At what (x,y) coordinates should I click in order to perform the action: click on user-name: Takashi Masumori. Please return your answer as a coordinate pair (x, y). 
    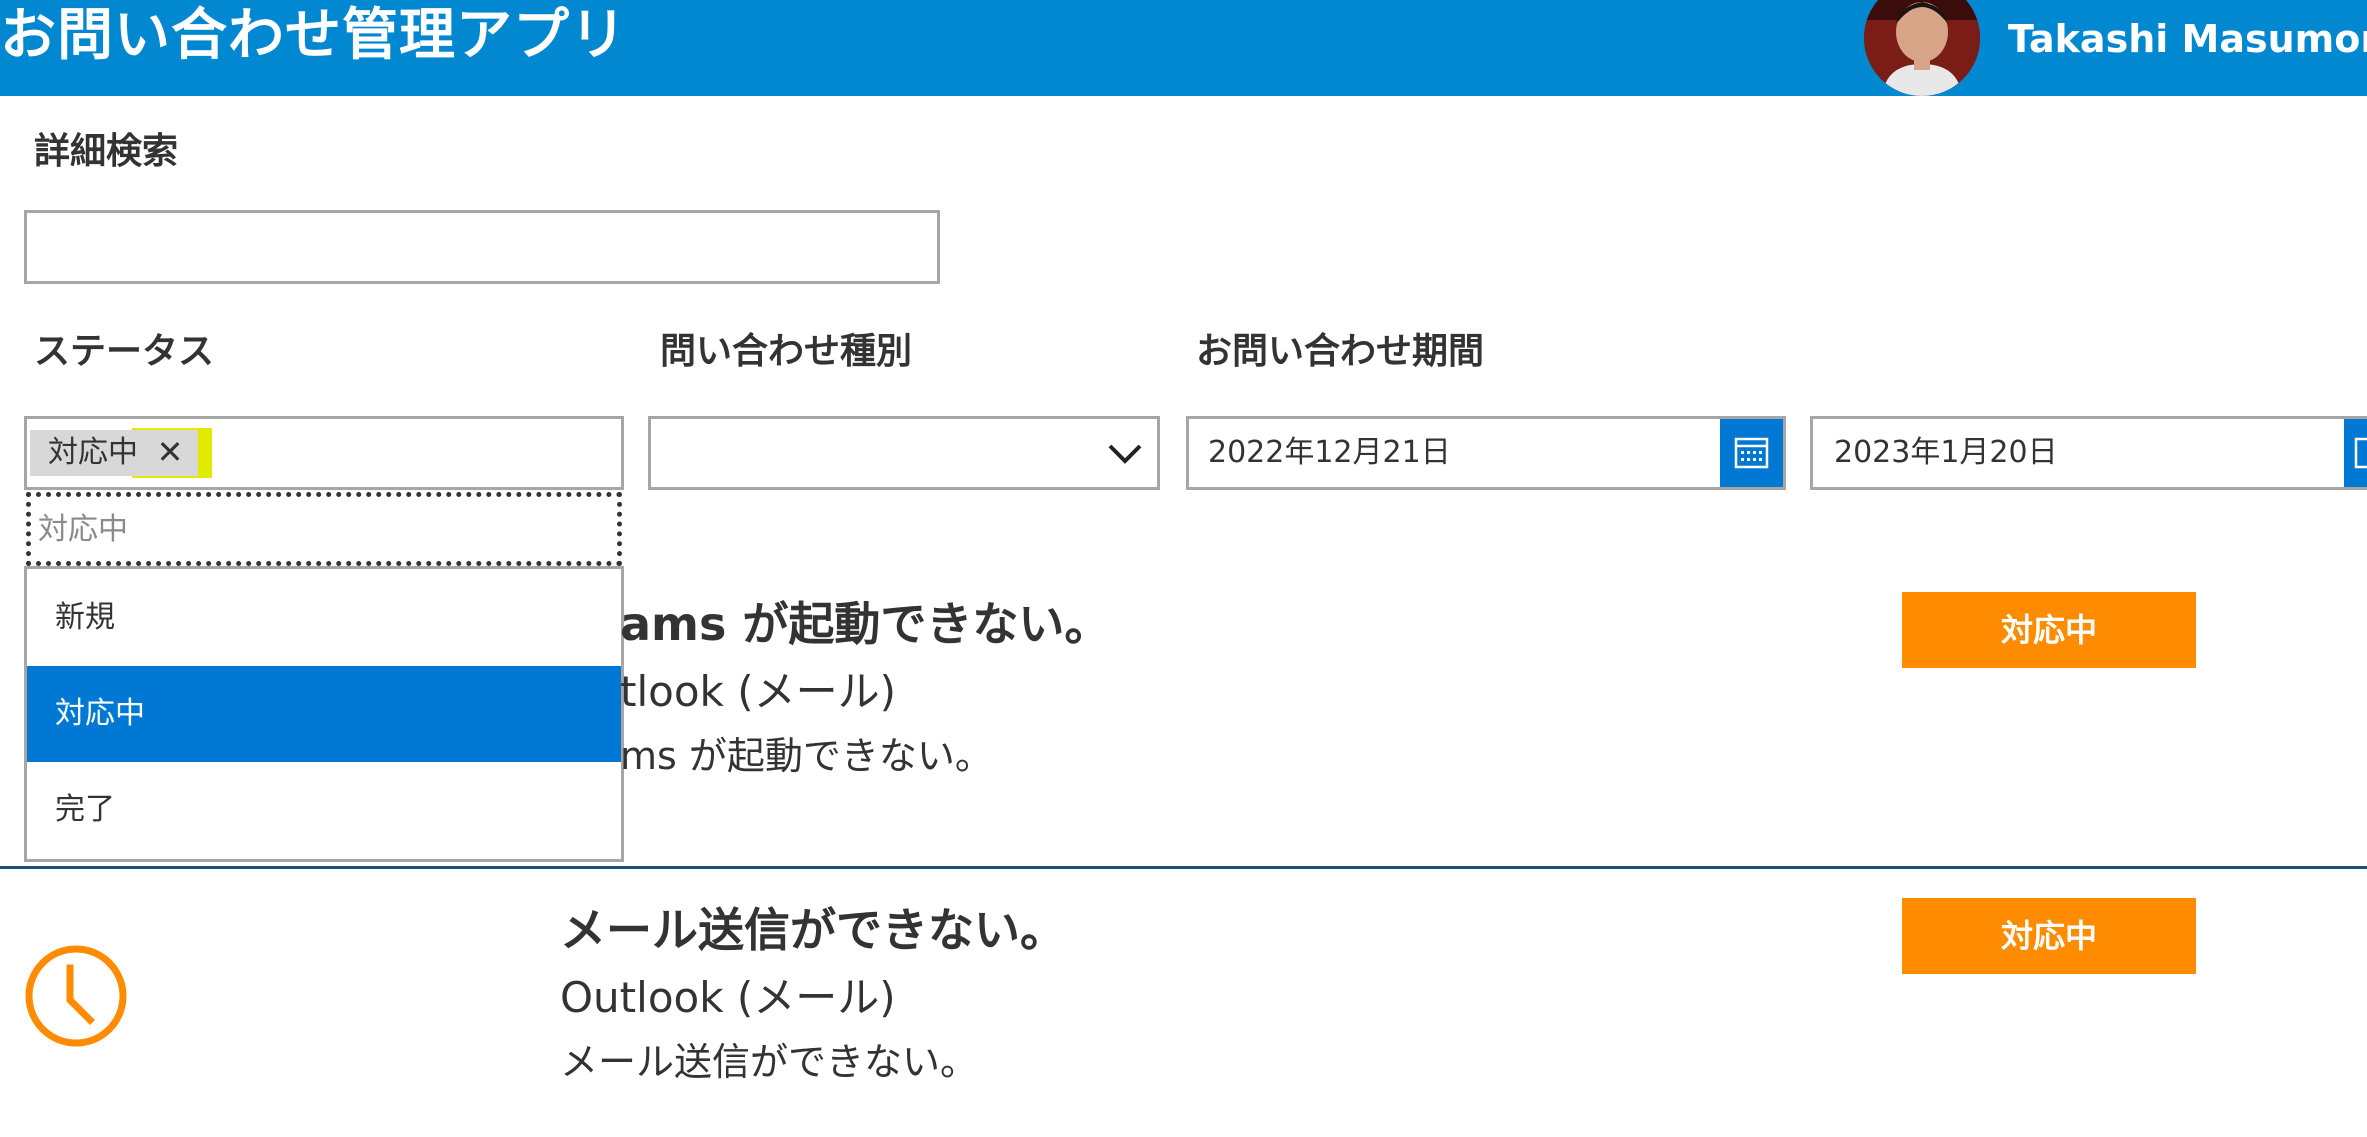
    Looking at the image, I should click on (2187, 39).